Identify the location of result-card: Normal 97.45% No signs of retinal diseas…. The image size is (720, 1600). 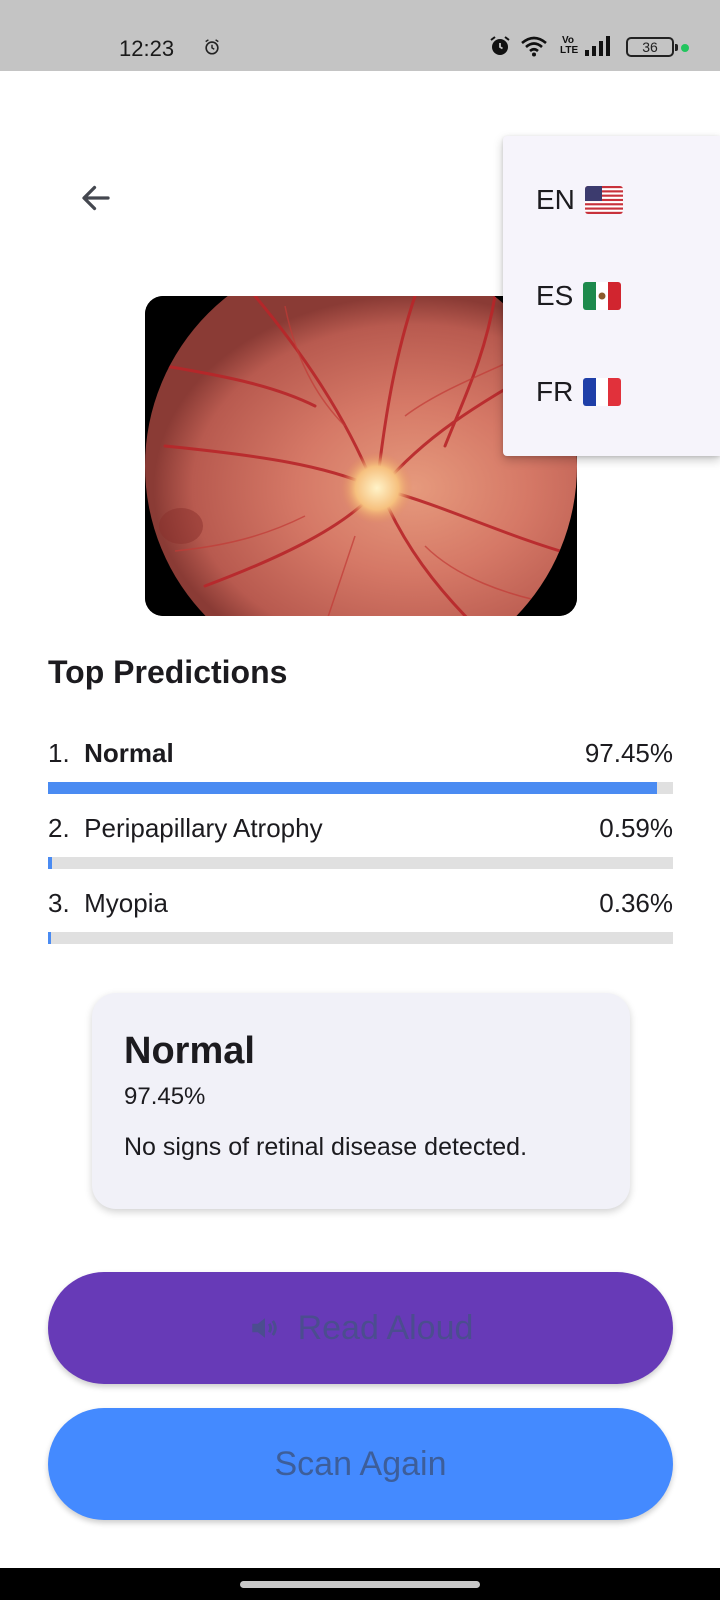
(361, 1101).